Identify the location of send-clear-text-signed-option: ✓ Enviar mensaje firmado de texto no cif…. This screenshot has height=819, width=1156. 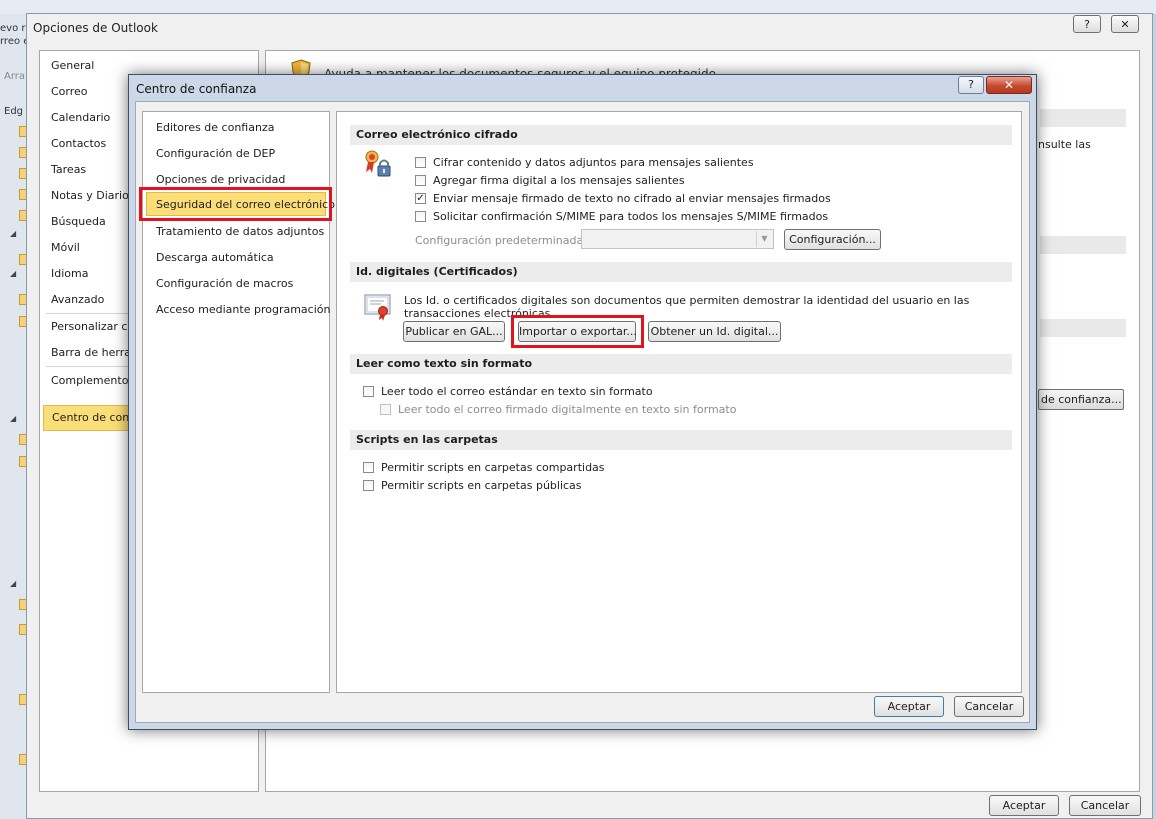
(623, 198).